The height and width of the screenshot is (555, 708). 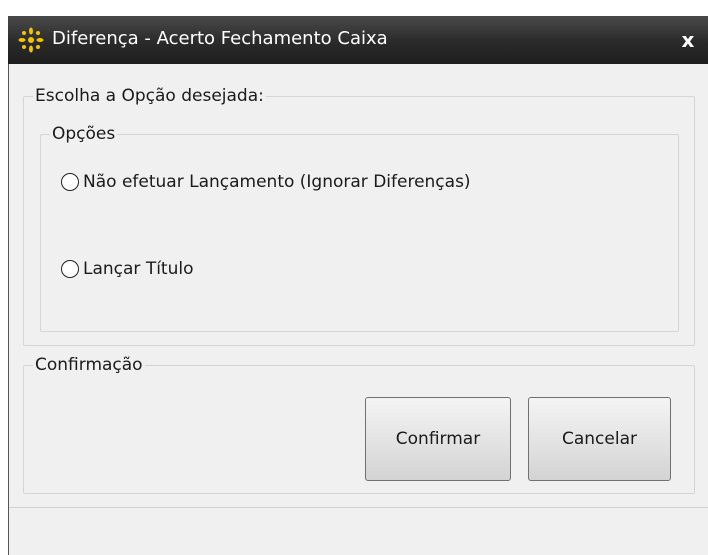 I want to click on sparkle-app-icon, so click(x=31, y=40).